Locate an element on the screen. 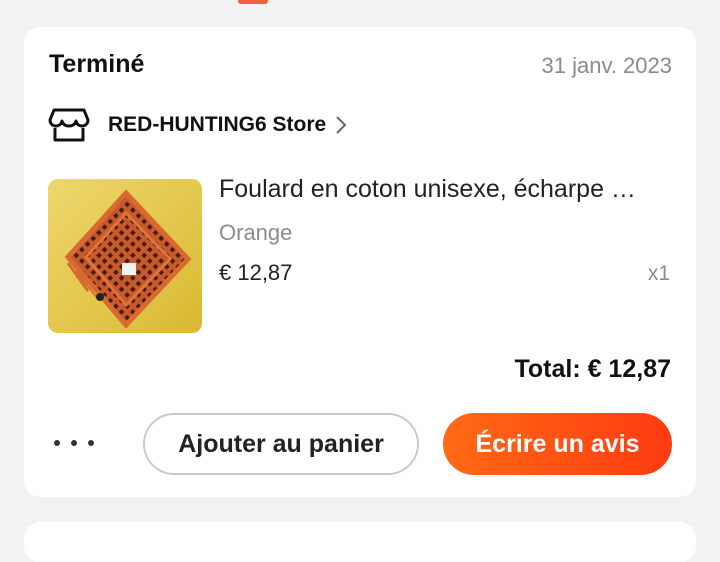 The image size is (720, 562). store-link: RED-HUNTING6 Store is located at coordinates (198, 125).